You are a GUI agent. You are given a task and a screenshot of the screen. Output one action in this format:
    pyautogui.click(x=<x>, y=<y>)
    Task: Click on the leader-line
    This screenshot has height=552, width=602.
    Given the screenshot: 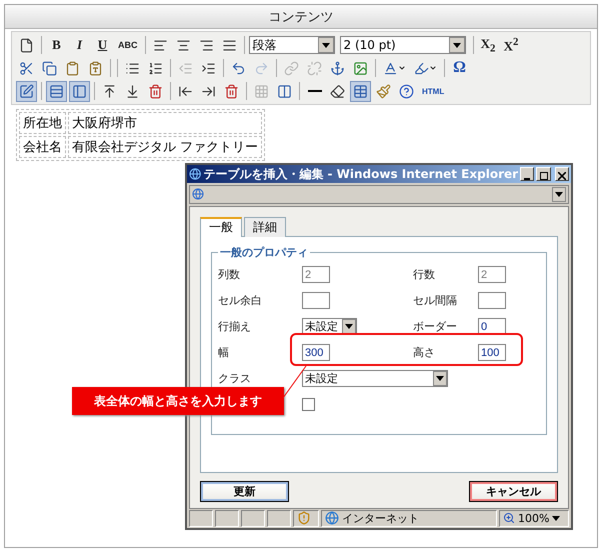 What is the action you would take?
    pyautogui.click(x=294, y=382)
    